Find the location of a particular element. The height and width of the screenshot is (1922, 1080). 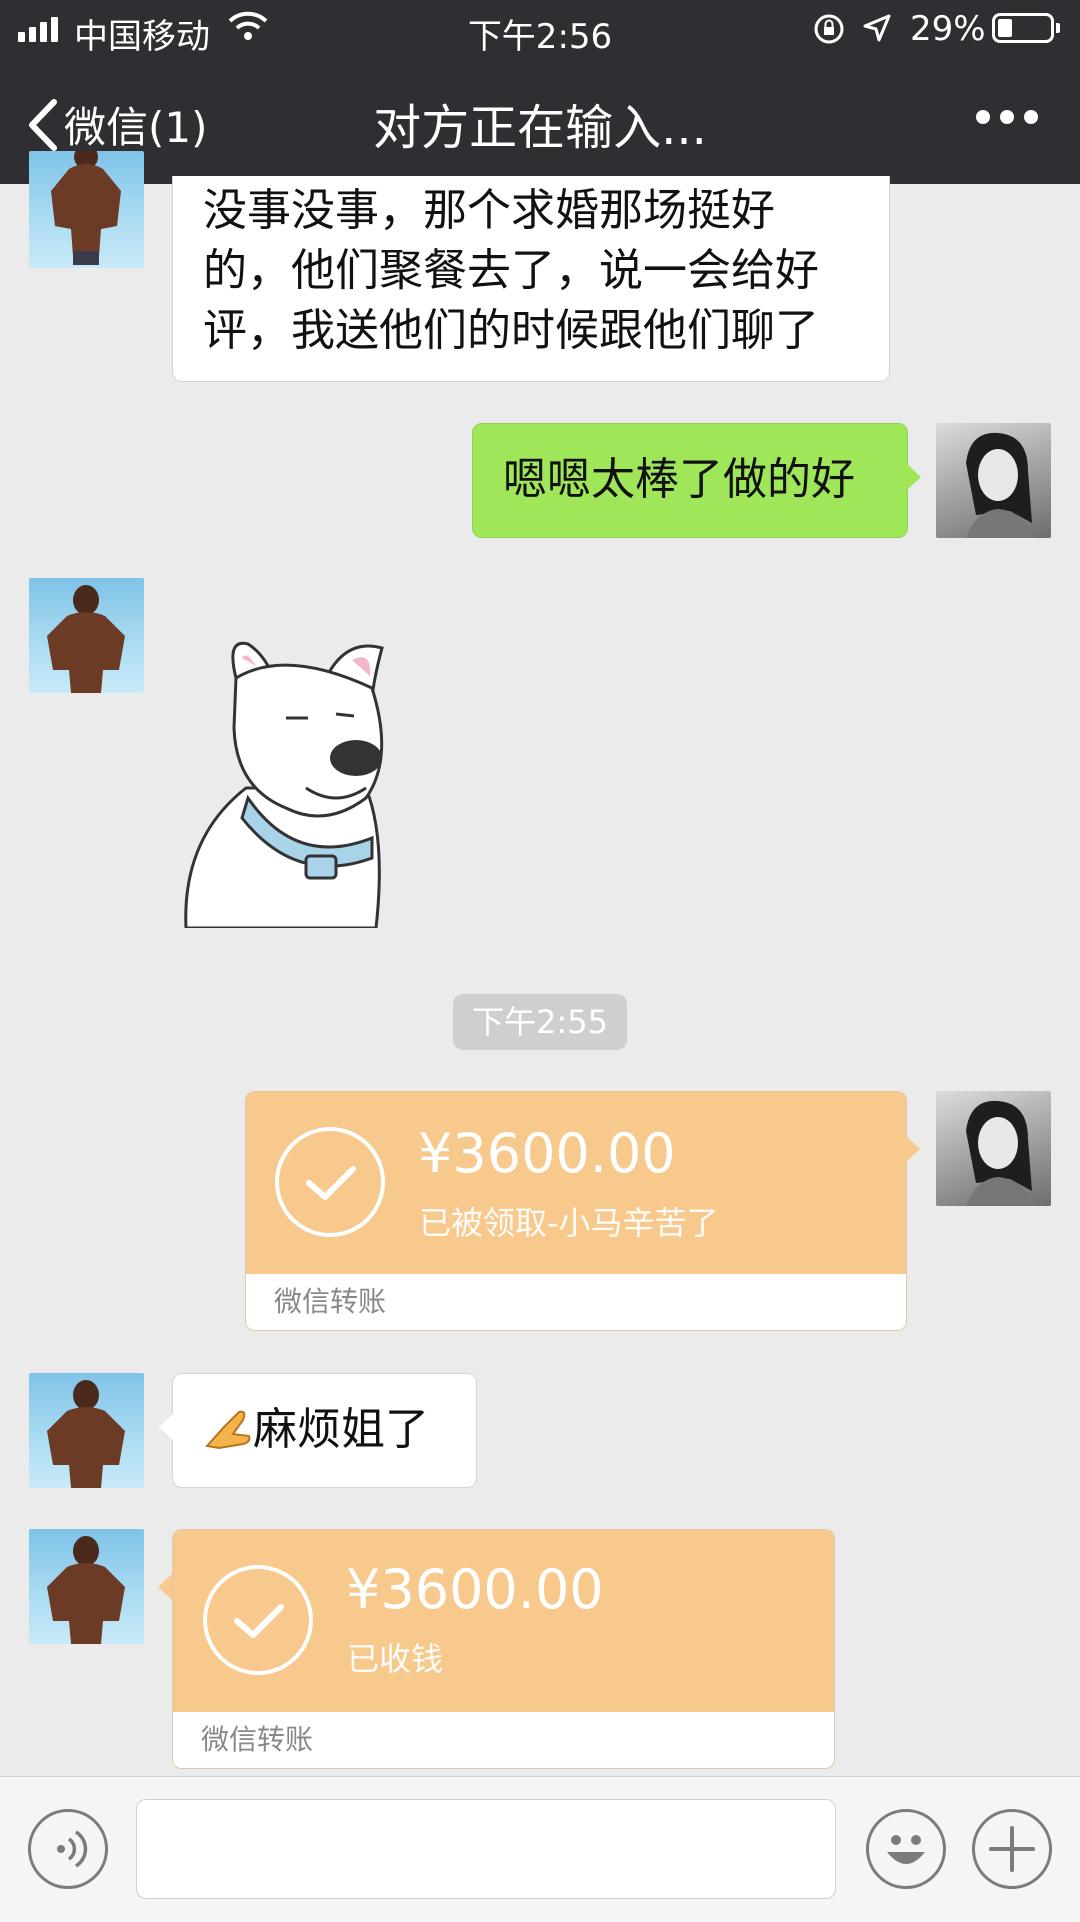

emoji-icon is located at coordinates (906, 1849).